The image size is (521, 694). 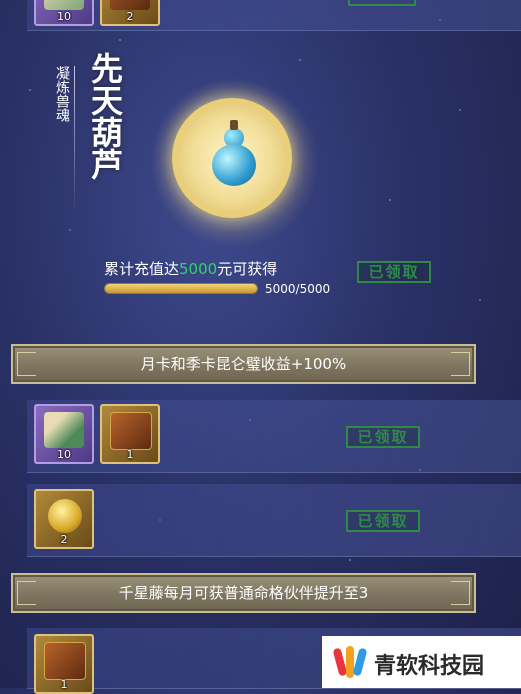 I want to click on requirement-suffix: 元可获得, so click(x=247, y=269).